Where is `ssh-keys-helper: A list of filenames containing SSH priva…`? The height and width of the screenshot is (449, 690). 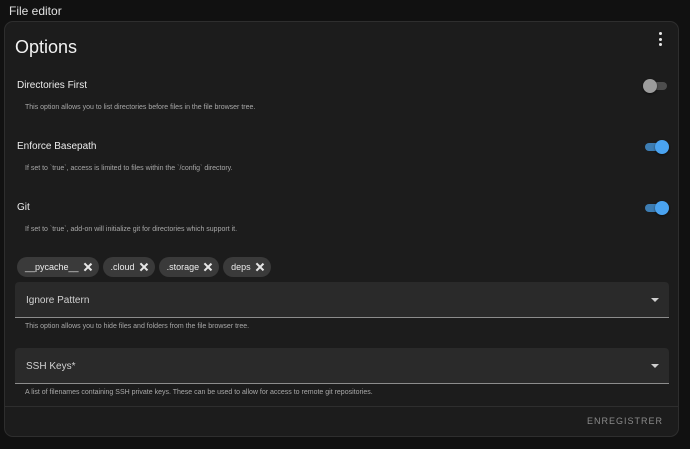 ssh-keys-helper: A list of filenames containing SSH priva… is located at coordinates (199, 392).